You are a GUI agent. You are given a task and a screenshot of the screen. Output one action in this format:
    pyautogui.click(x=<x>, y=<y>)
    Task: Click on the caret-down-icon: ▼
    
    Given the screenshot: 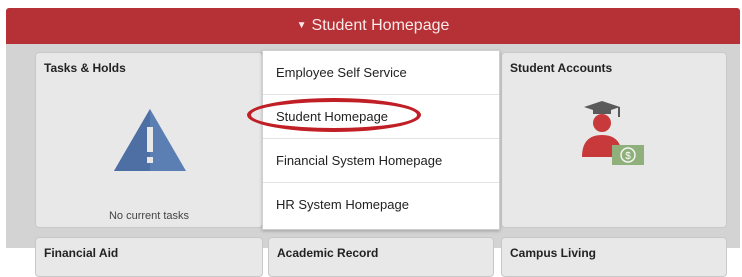 What is the action you would take?
    pyautogui.click(x=301, y=25)
    